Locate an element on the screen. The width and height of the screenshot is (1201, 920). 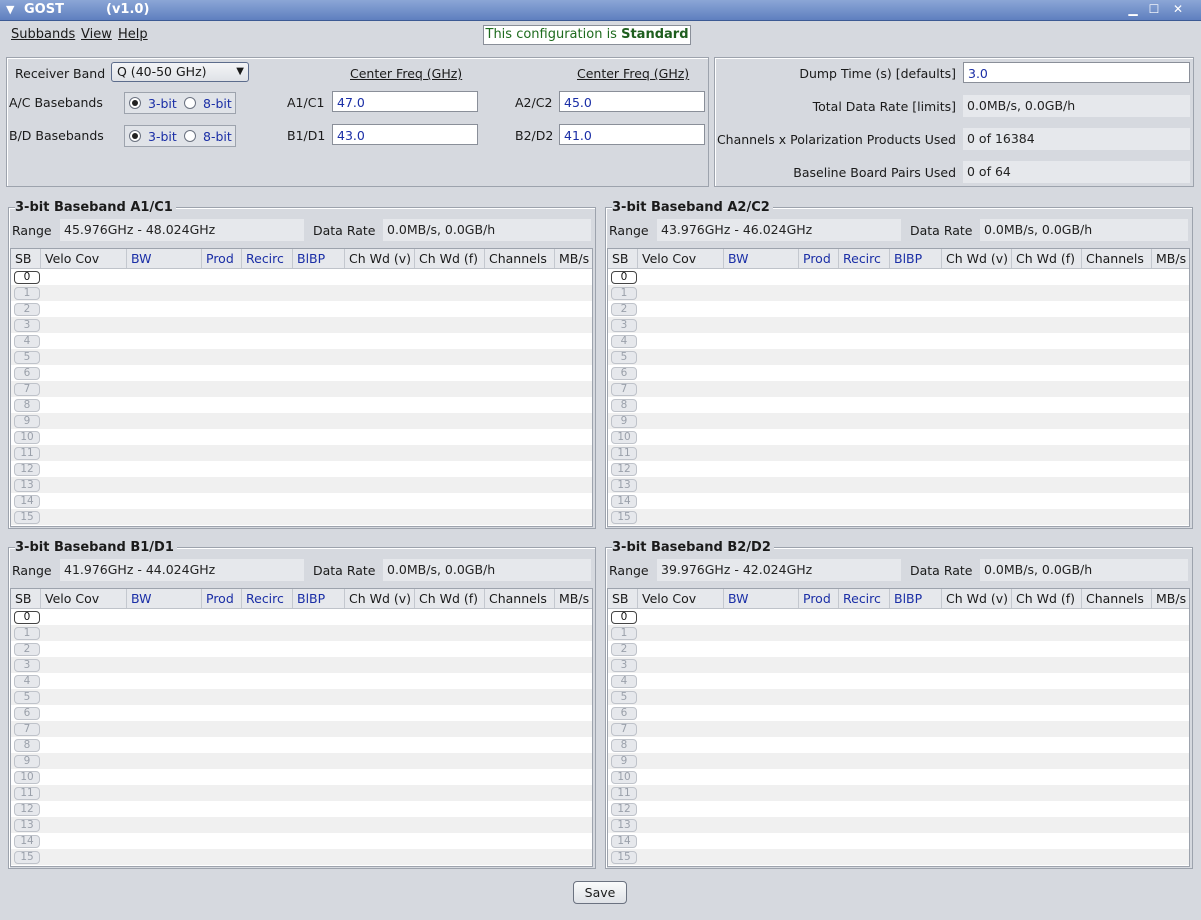
menu-view: View is located at coordinates (96, 34).